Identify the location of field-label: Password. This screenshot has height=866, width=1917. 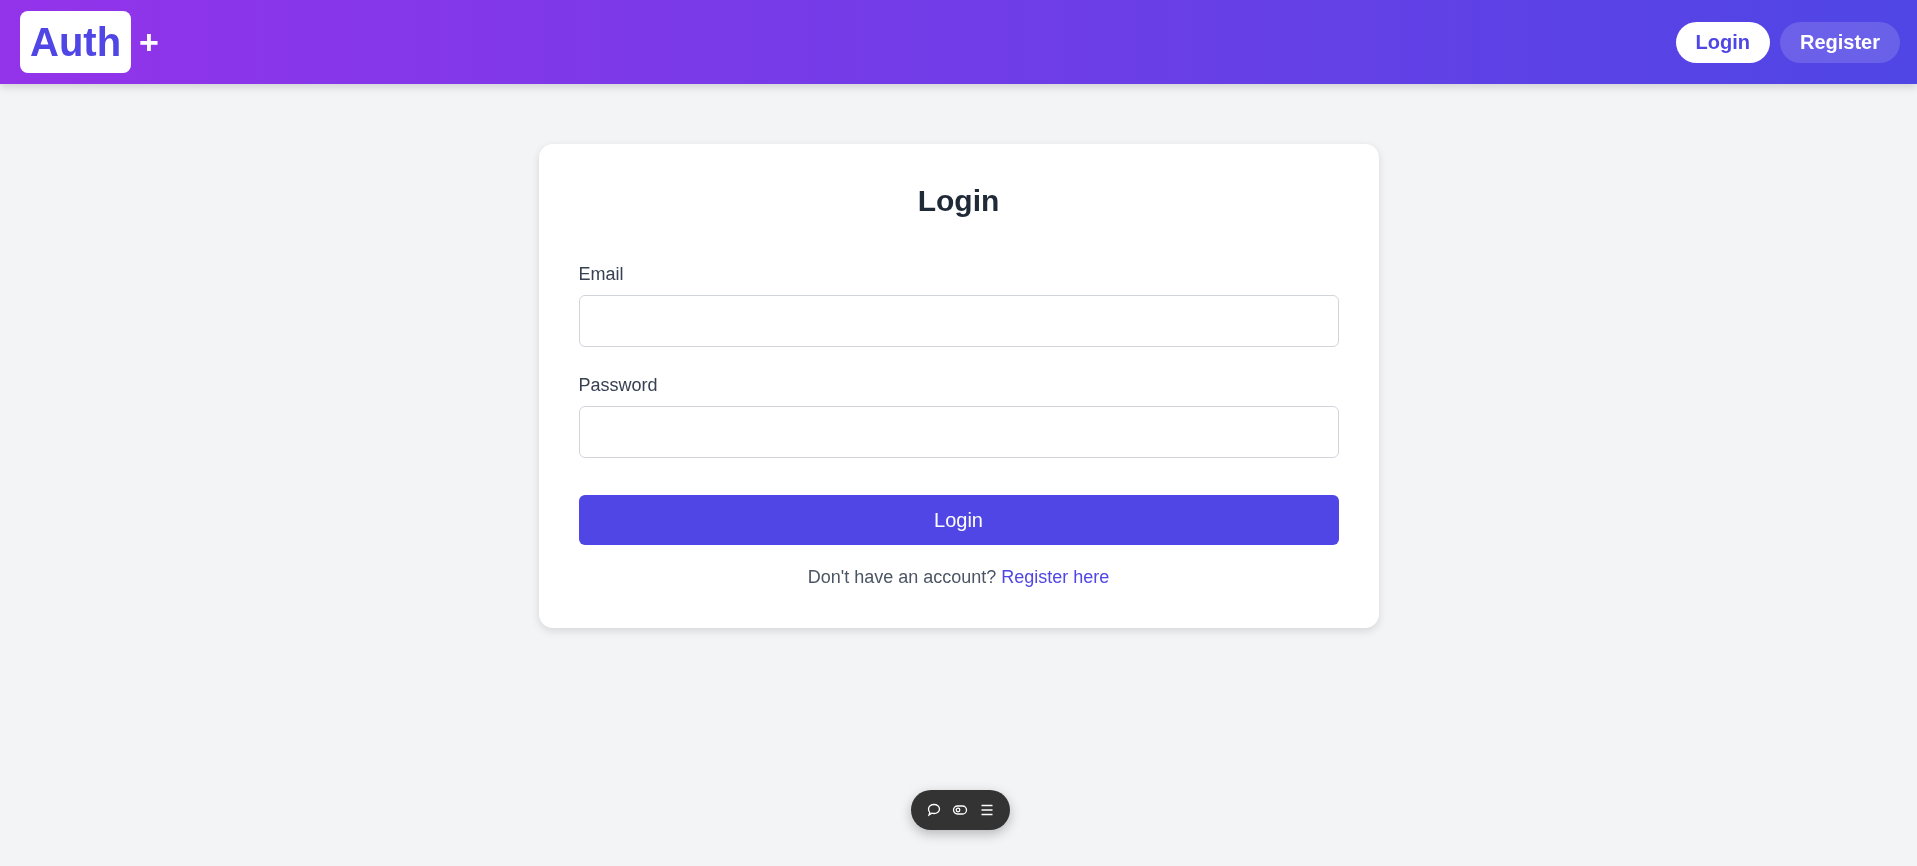
(618, 385).